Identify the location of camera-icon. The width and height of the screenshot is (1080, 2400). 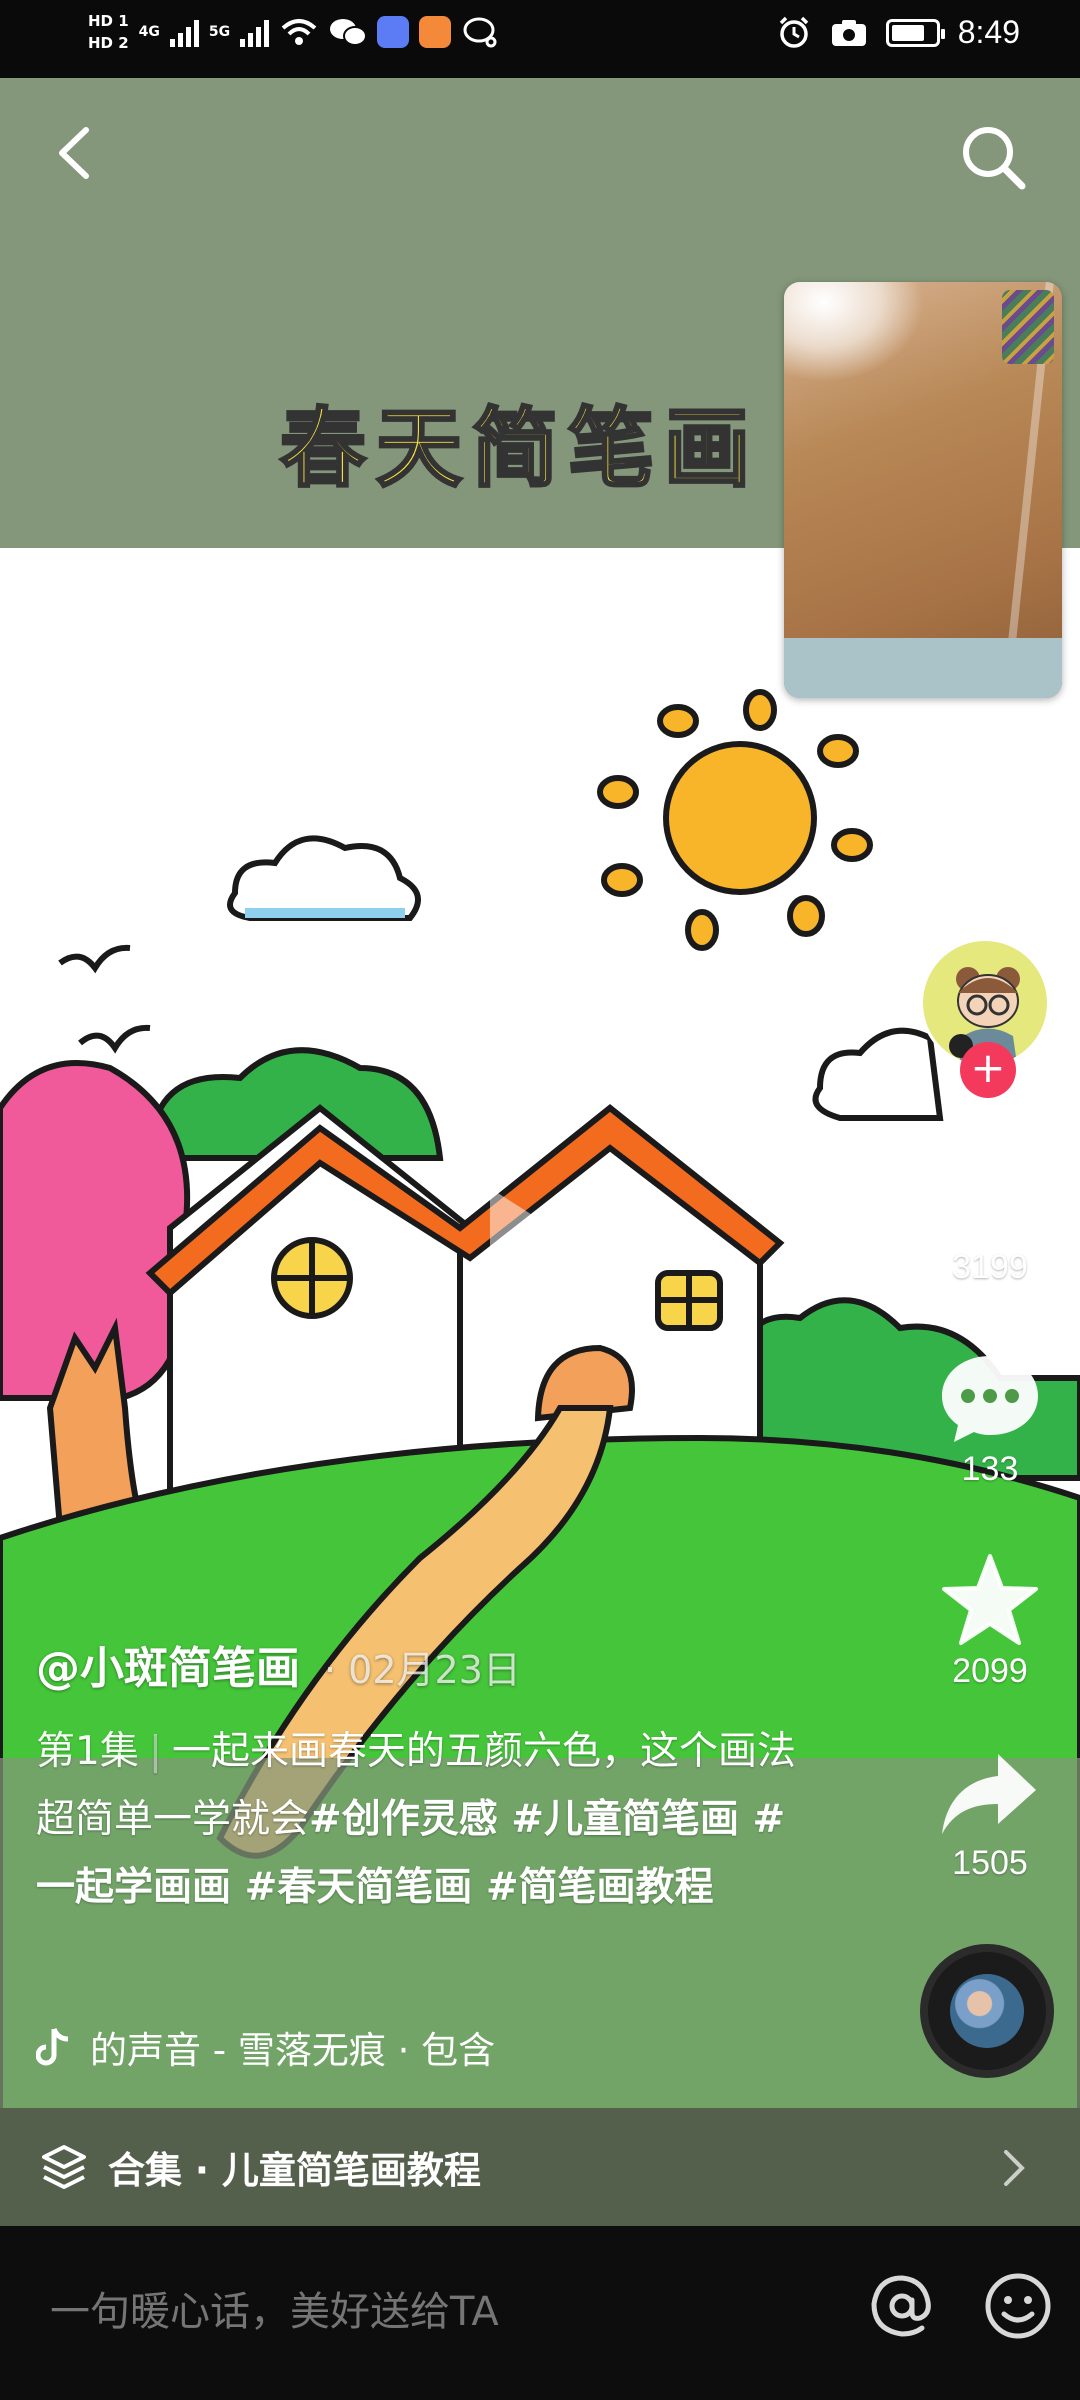
(848, 32).